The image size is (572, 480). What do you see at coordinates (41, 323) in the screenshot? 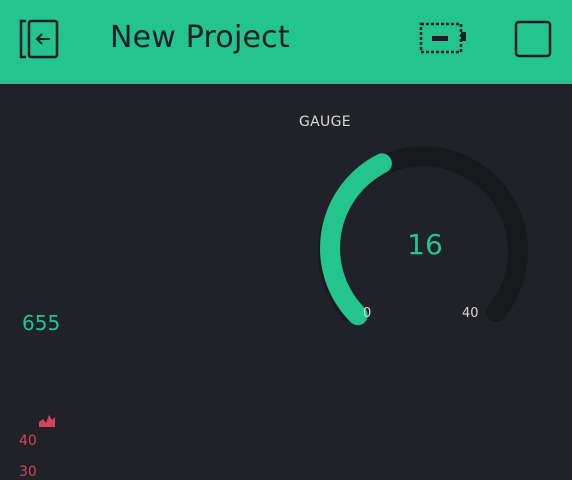
I see `value-display: 655` at bounding box center [41, 323].